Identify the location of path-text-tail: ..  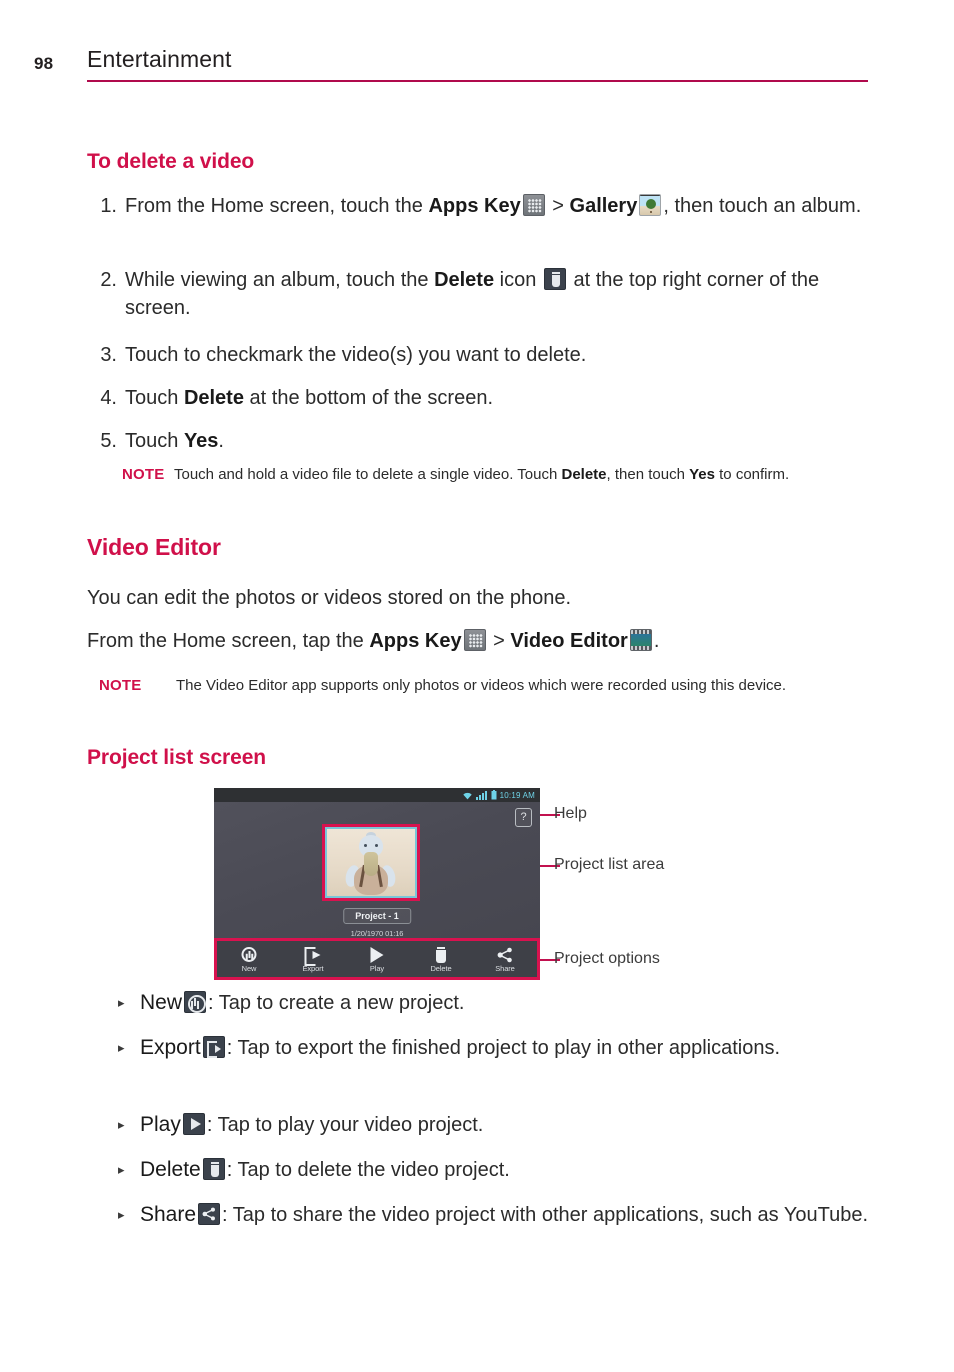
(656, 641).